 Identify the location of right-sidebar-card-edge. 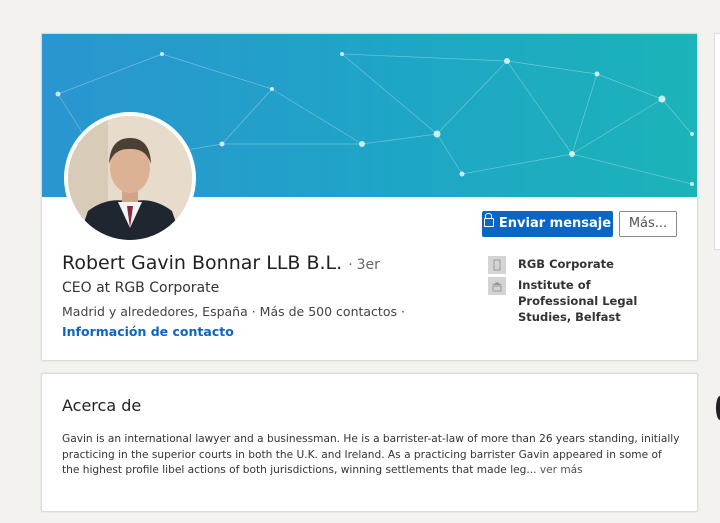
(717, 141).